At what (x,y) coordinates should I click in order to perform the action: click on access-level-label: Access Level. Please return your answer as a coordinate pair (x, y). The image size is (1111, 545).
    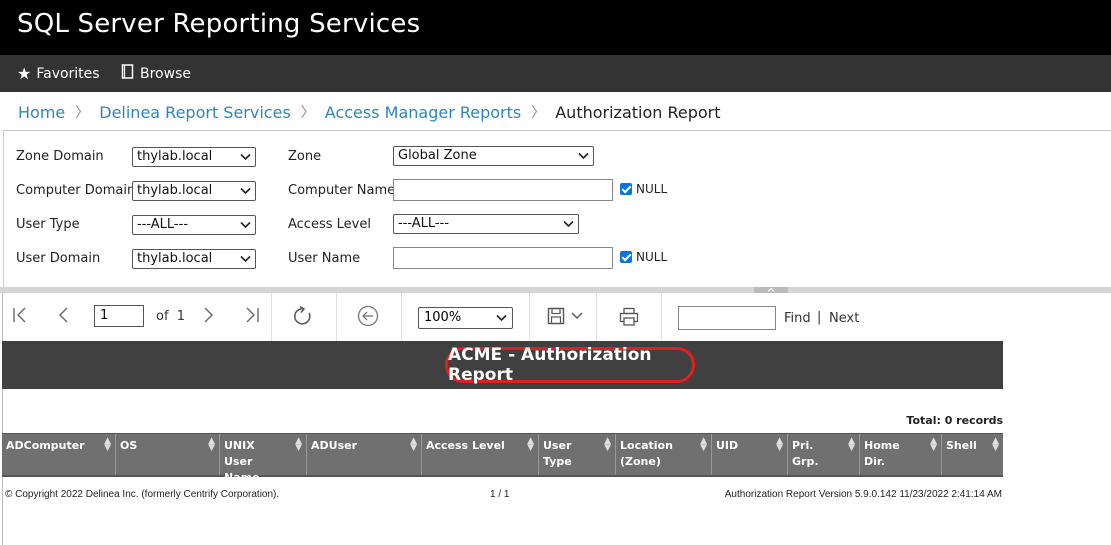
    Looking at the image, I should click on (329, 224).